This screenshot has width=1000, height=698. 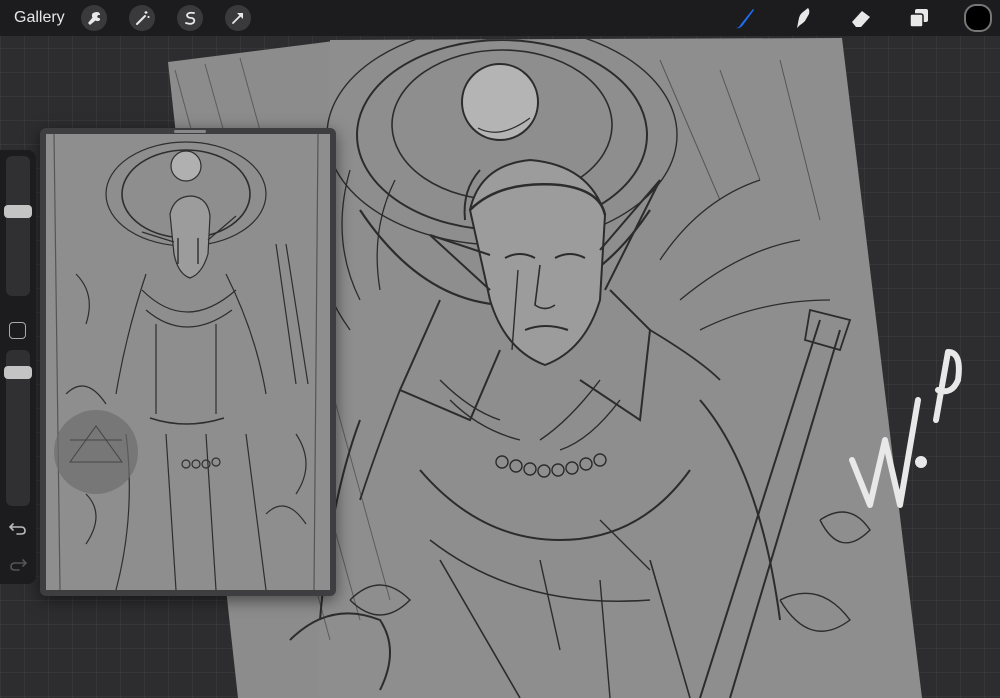 I want to click on right-toolbar, so click(x=866, y=18).